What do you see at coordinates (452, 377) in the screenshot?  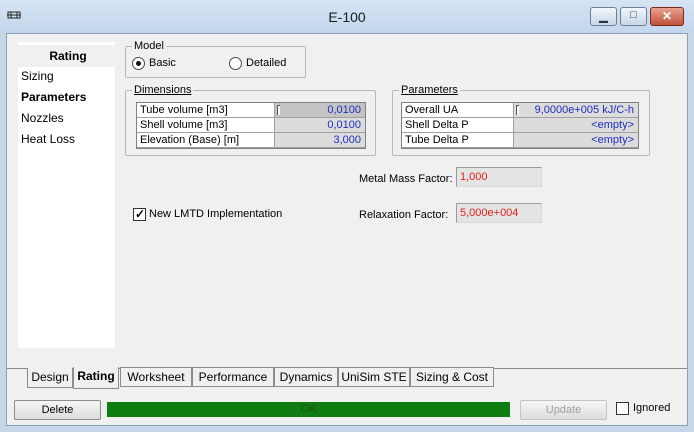 I see `tab-sizing-cost: Sizing & Cost` at bounding box center [452, 377].